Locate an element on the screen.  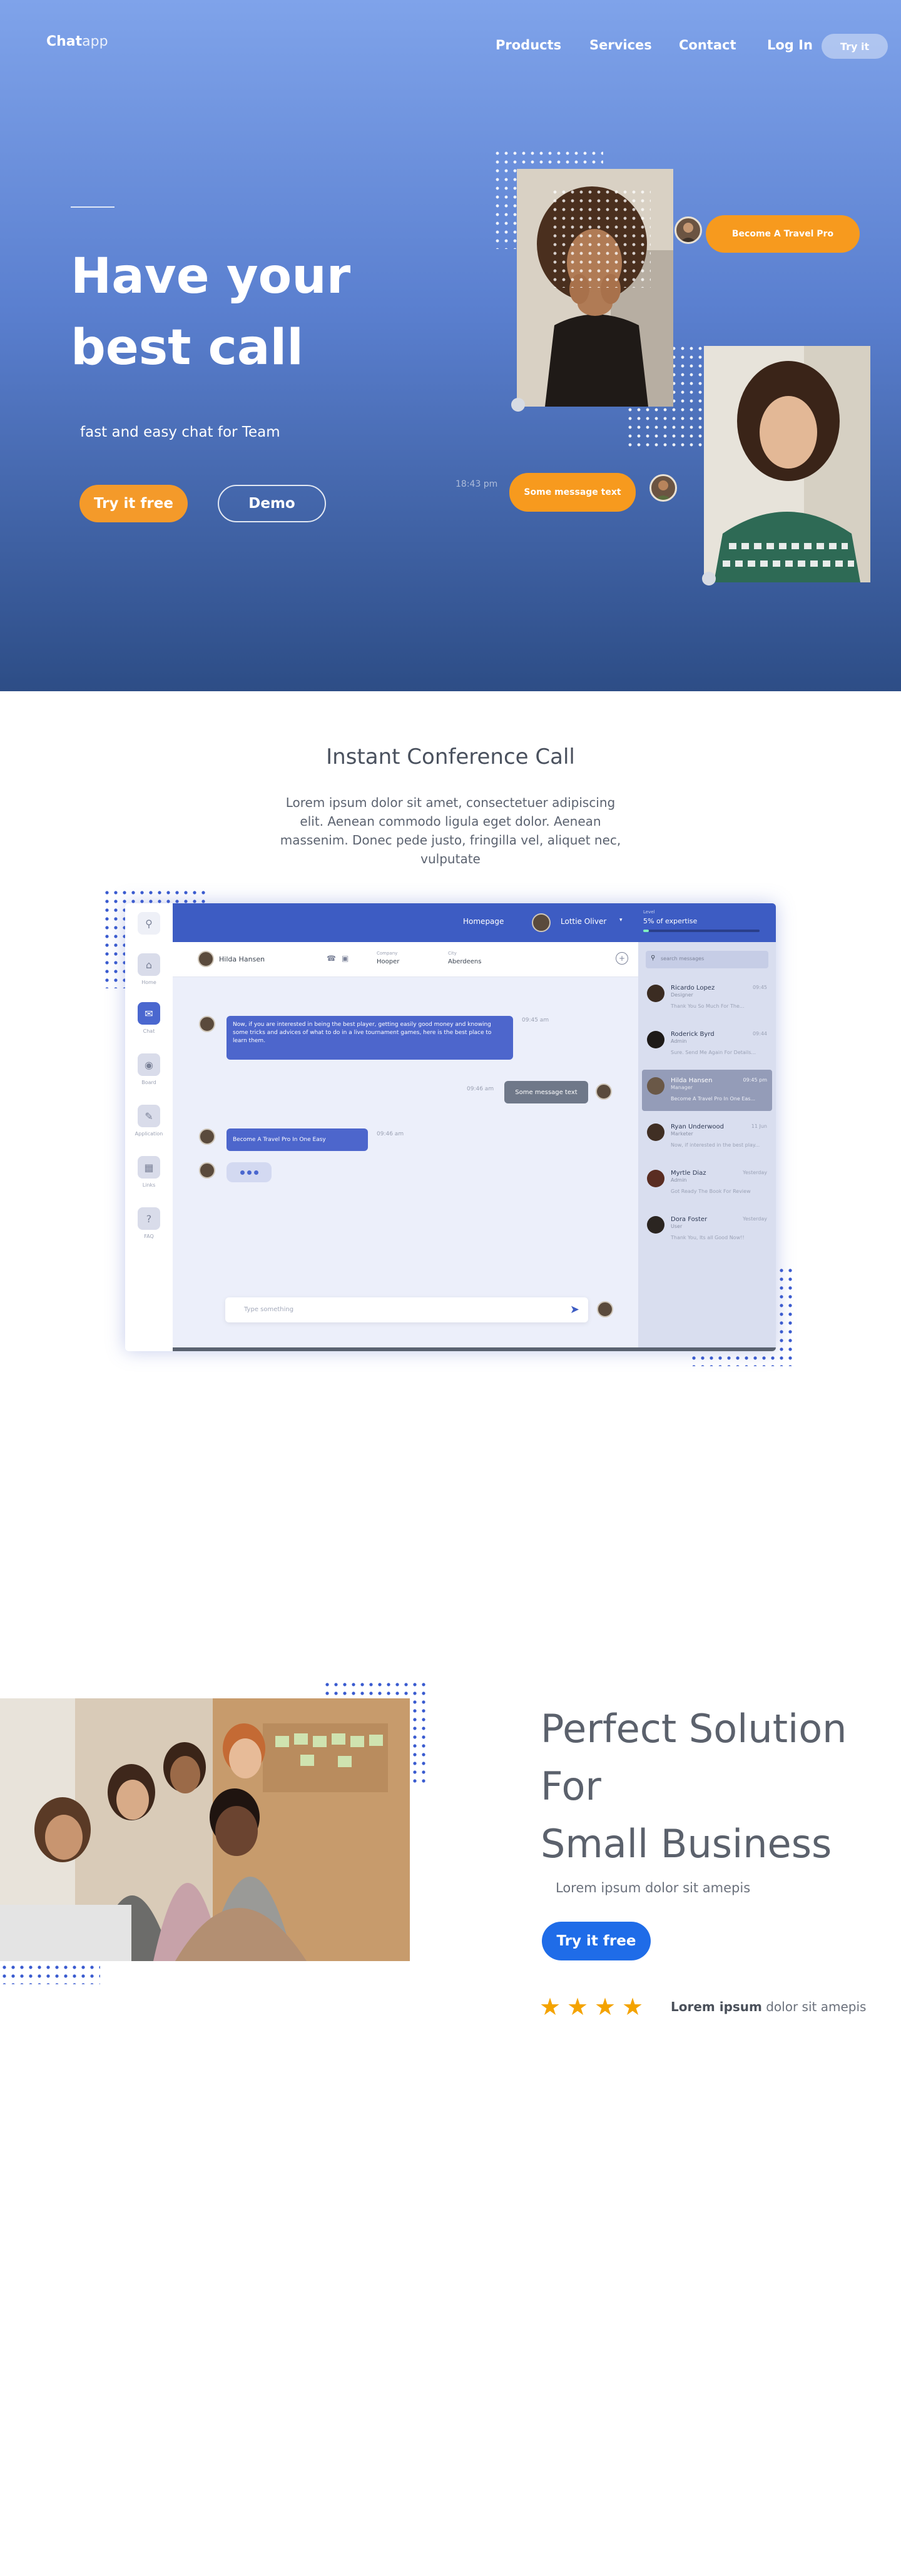
video-icon: ▣ is located at coordinates (345, 958).